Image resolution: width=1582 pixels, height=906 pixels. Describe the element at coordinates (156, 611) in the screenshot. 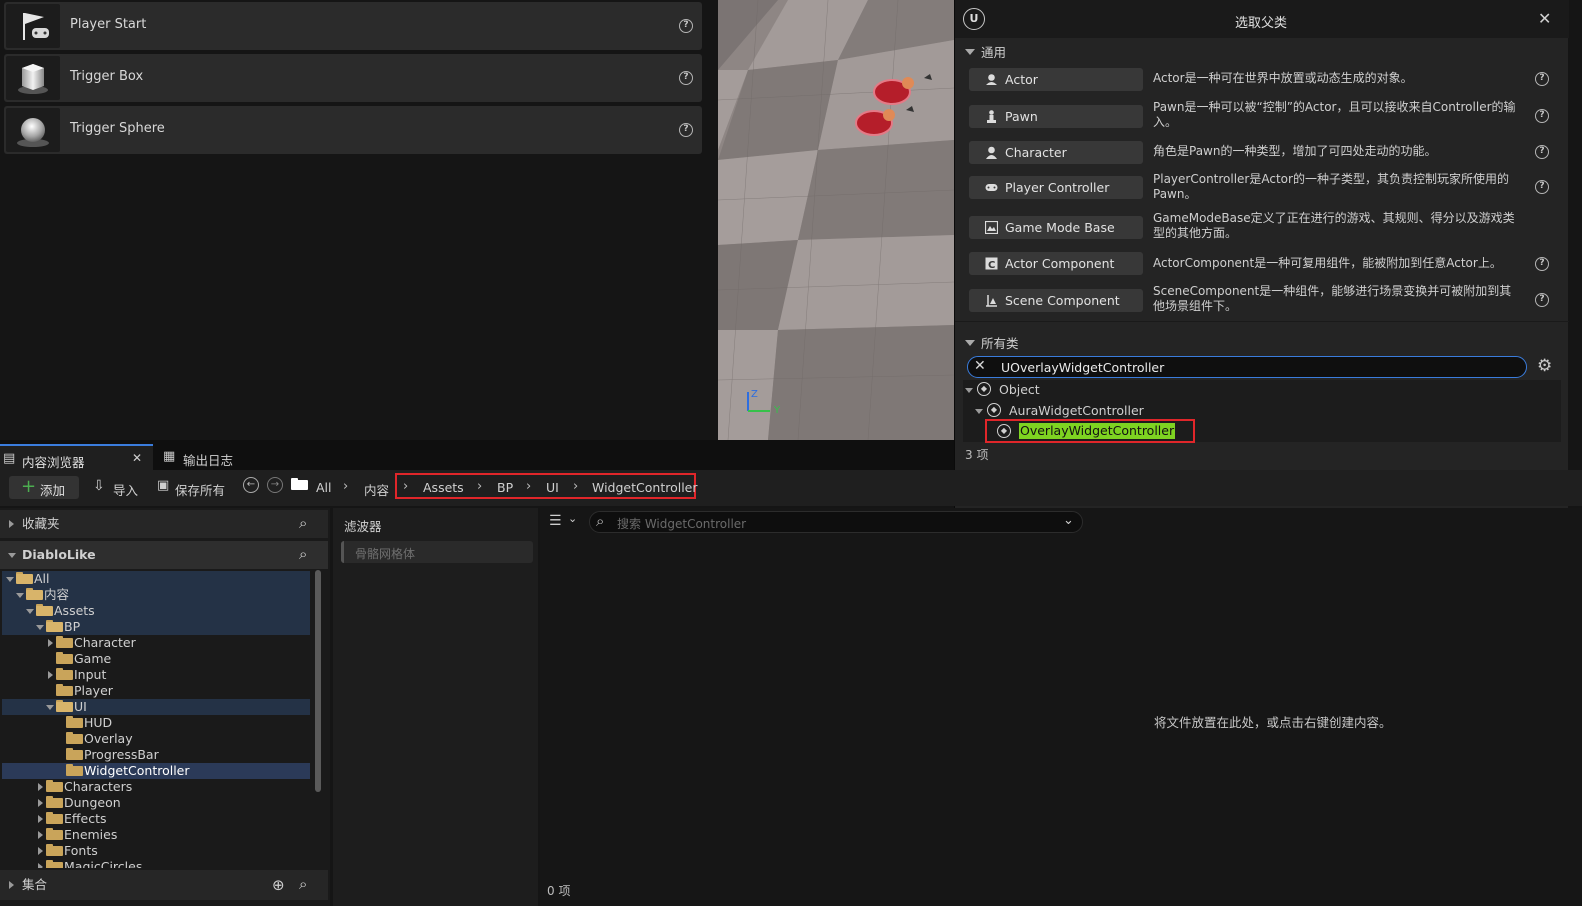

I see `tree-item-assets: Assets` at that location.